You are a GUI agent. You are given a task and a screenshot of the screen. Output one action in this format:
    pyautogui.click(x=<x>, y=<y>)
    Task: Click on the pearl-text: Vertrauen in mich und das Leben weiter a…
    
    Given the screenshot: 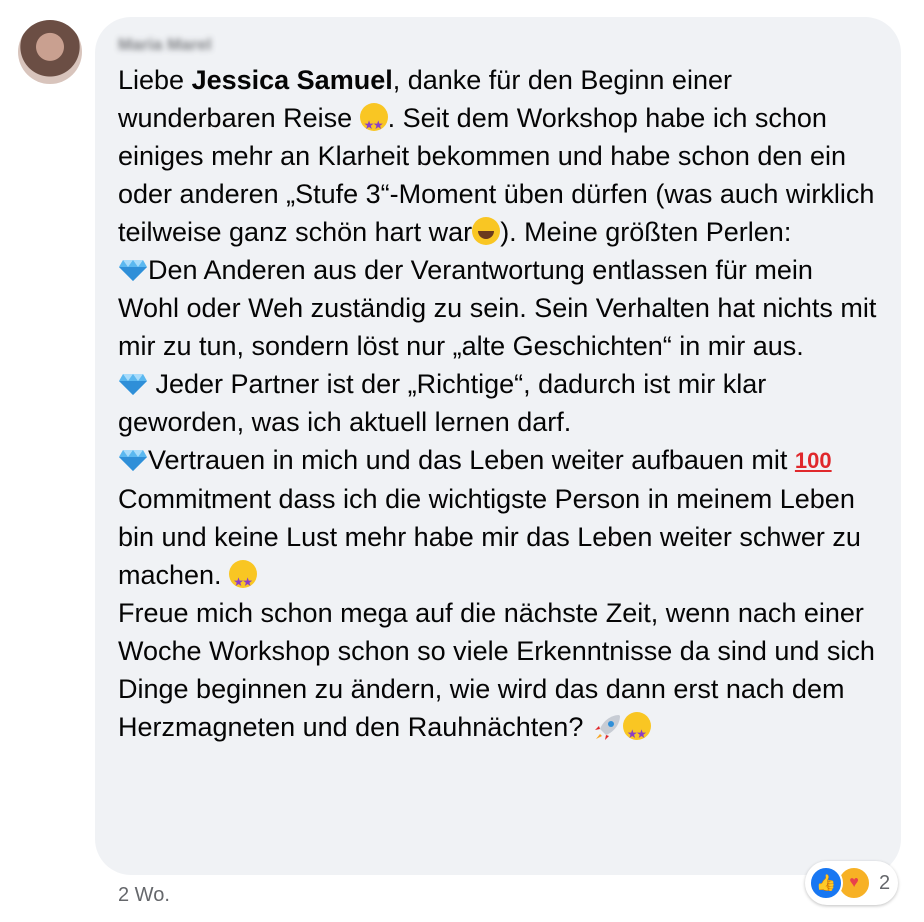 What is the action you would take?
    pyautogui.click(x=471, y=460)
    